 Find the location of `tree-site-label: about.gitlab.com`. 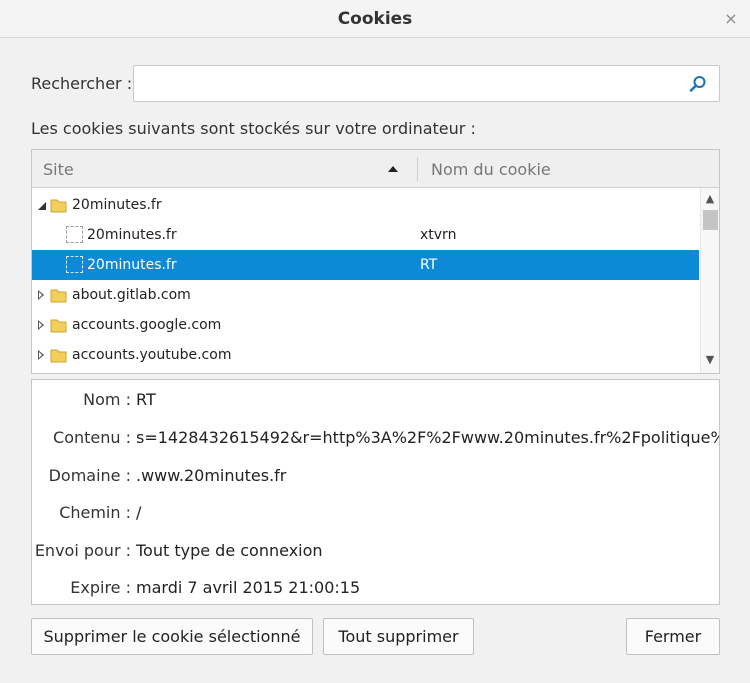

tree-site-label: about.gitlab.com is located at coordinates (131, 295).